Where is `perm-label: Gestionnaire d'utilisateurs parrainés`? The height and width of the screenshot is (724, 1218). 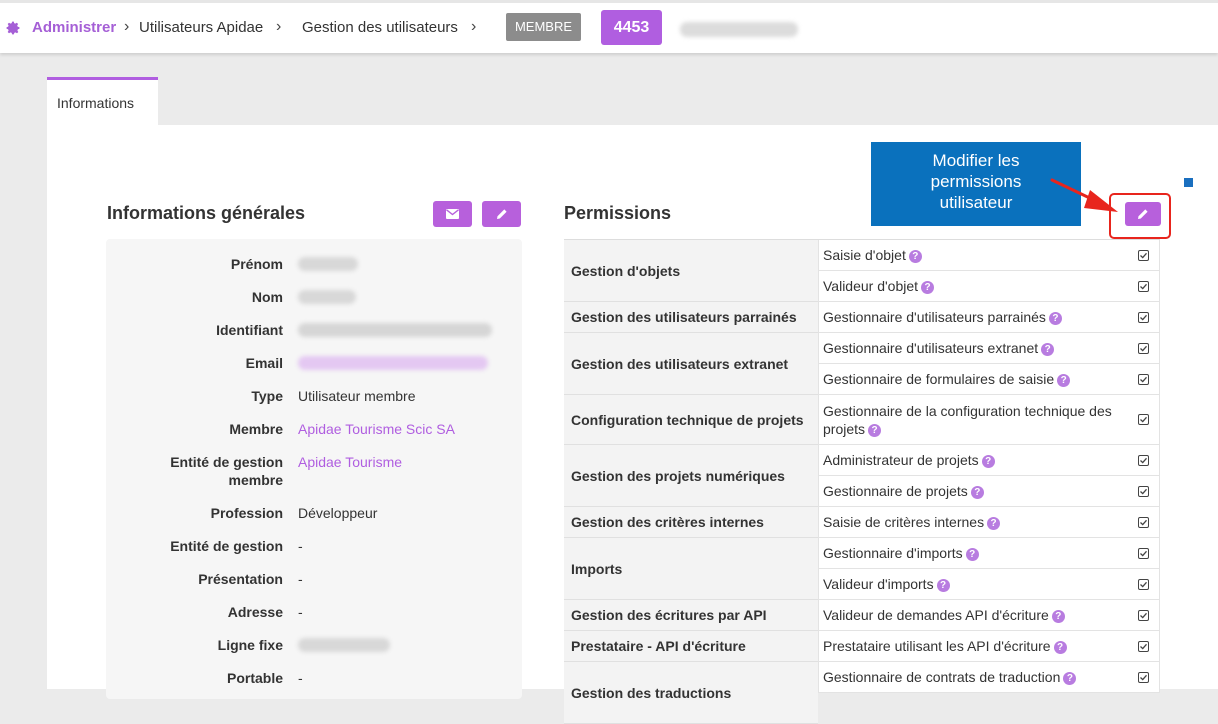 perm-label: Gestionnaire d'utilisateurs parrainés is located at coordinates (934, 317).